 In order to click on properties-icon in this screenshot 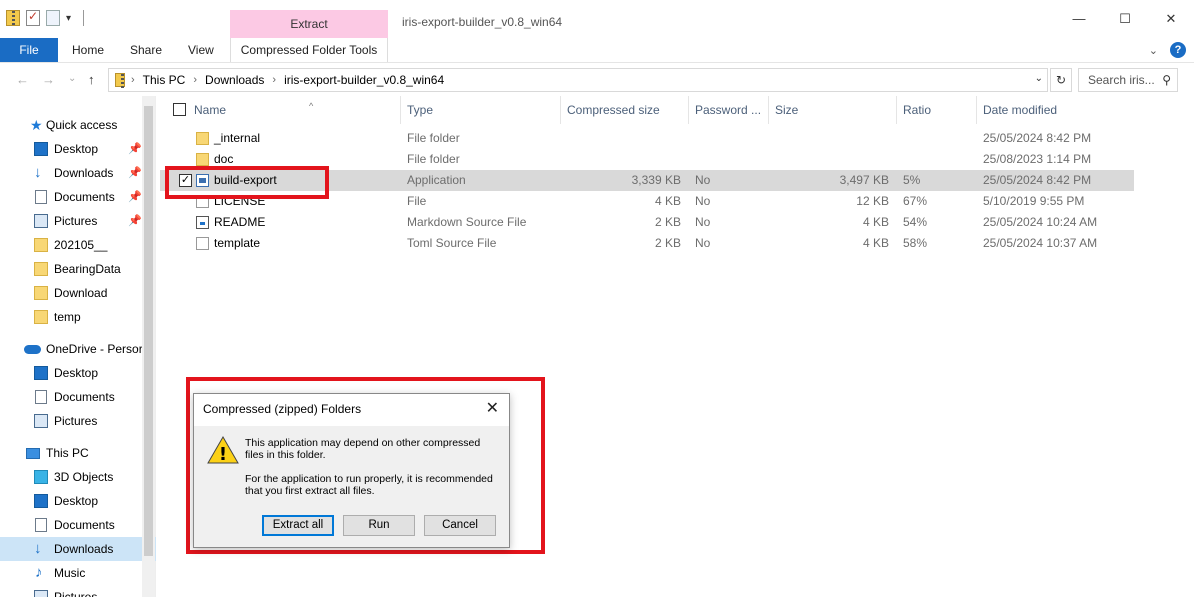, I will do `click(33, 17)`.